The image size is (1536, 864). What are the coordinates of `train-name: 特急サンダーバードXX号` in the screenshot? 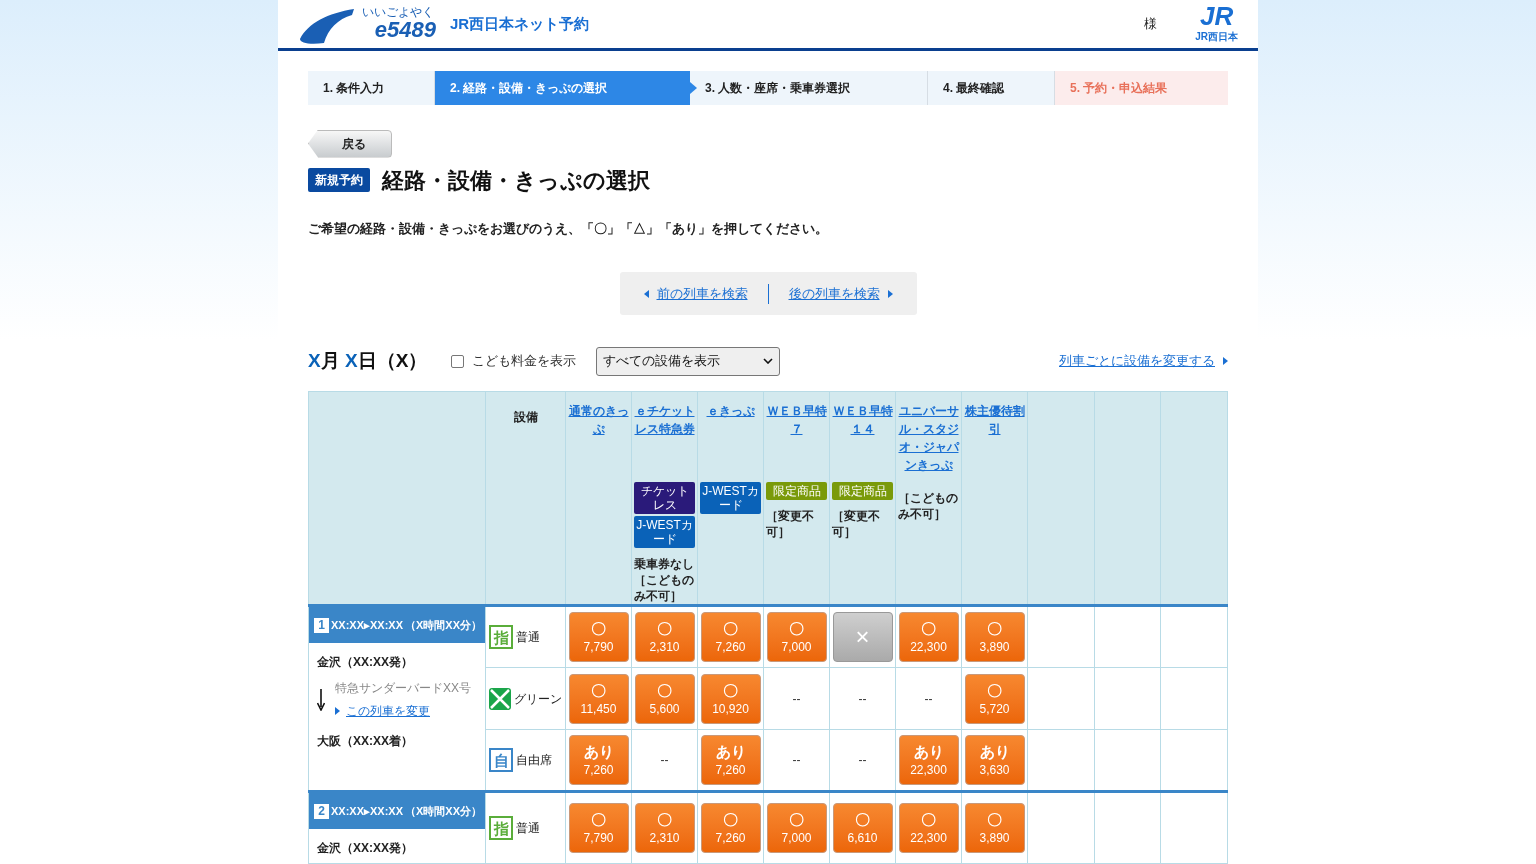 It's located at (403, 688).